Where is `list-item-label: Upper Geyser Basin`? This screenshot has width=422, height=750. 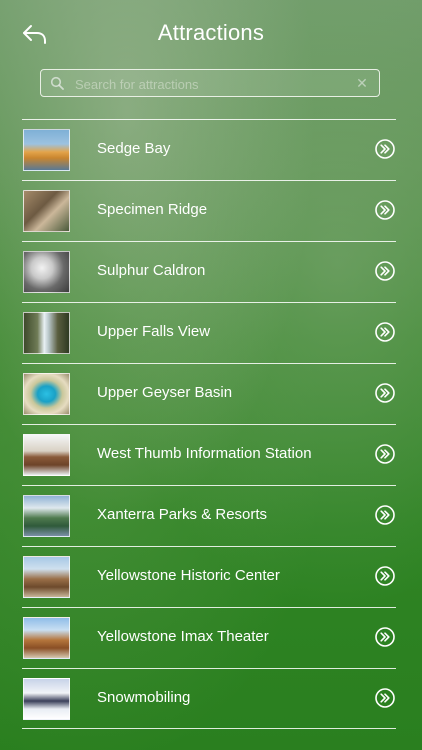
list-item-label: Upper Geyser Basin is located at coordinates (165, 392).